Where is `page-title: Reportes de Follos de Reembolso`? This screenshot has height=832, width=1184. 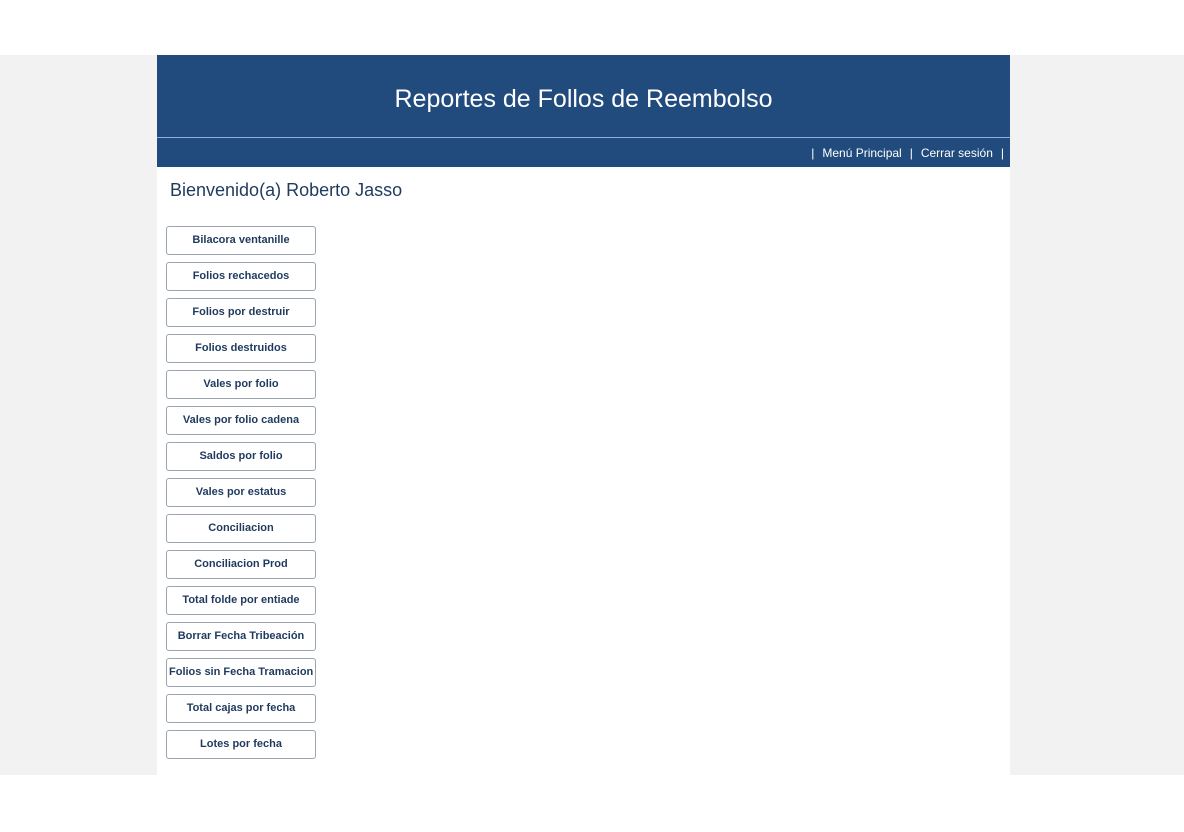
page-title: Reportes de Follos de Reembolso is located at coordinates (583, 98).